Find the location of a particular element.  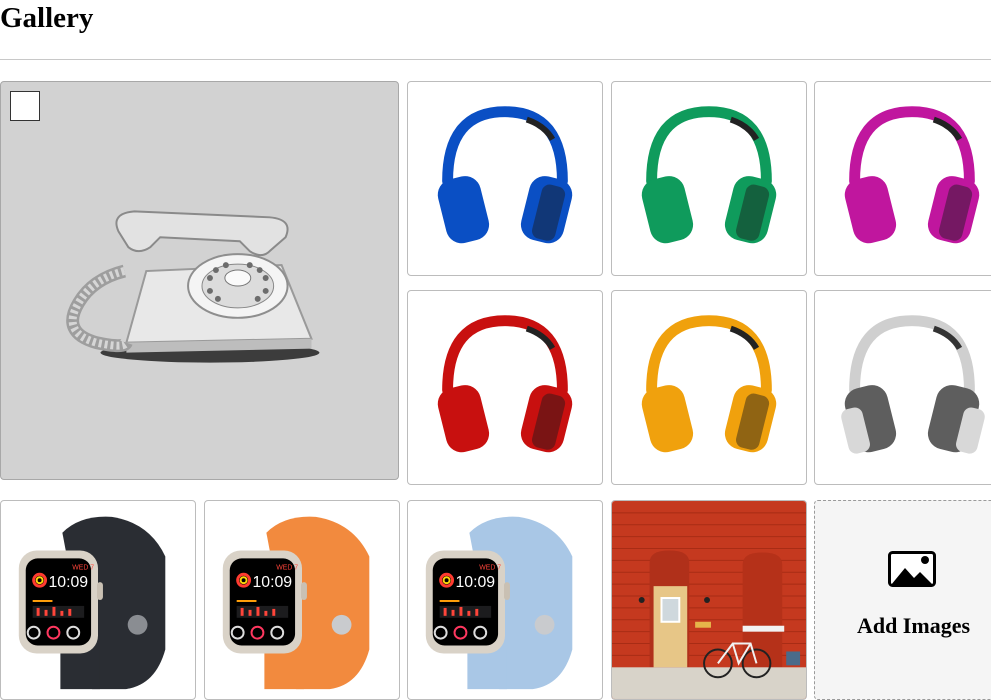

gallery-tile-headphones-blue is located at coordinates (505, 178).